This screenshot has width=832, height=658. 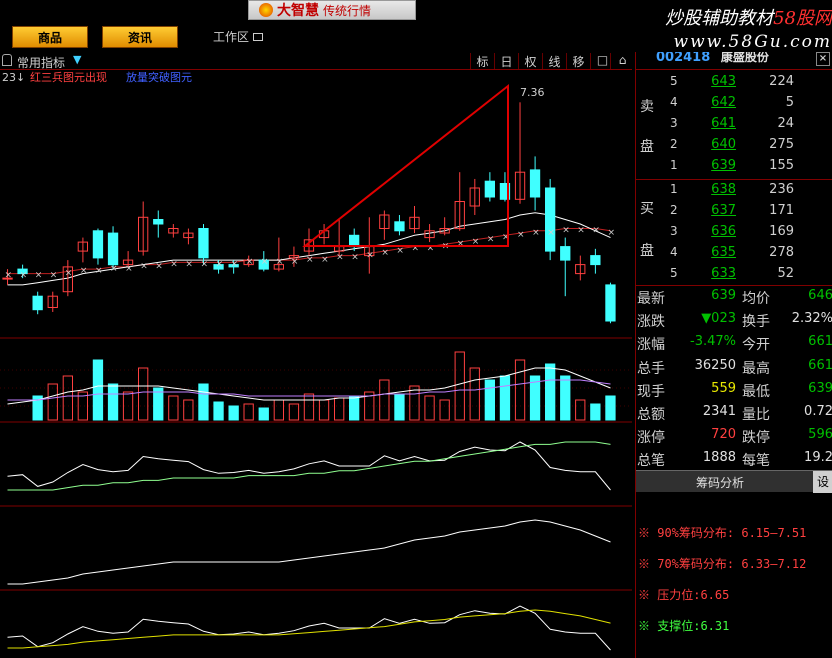 What do you see at coordinates (781, 210) in the screenshot?
I see `bid-volume: 171` at bounding box center [781, 210].